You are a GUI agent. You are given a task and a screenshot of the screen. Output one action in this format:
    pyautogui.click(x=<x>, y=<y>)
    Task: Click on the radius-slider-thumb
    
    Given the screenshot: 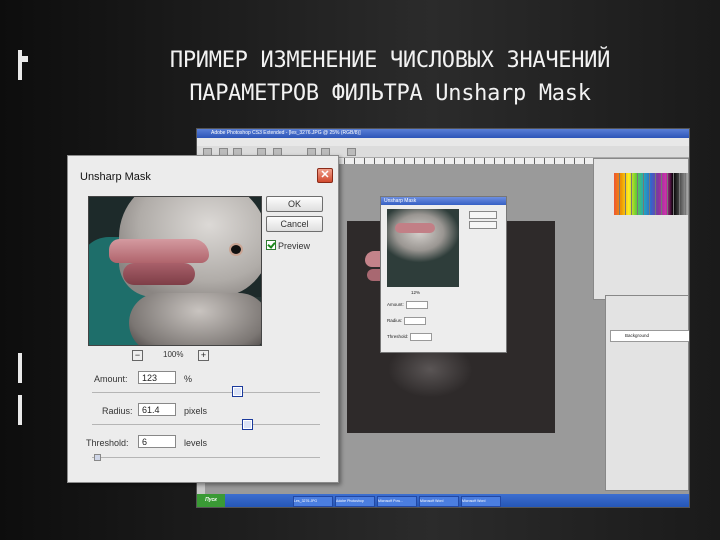 What is the action you would take?
    pyautogui.click(x=247, y=424)
    